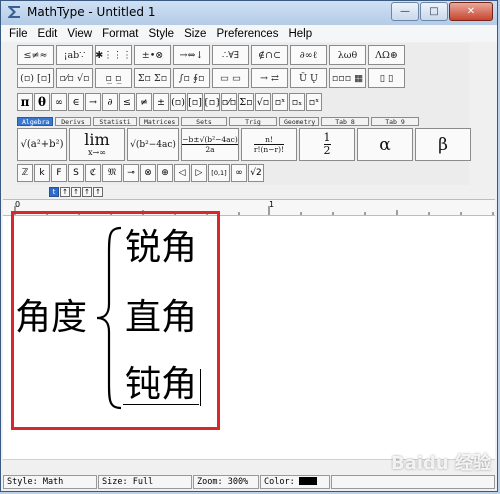  I want to click on sub-superscript-template-button: ▫ˣ, so click(314, 102).